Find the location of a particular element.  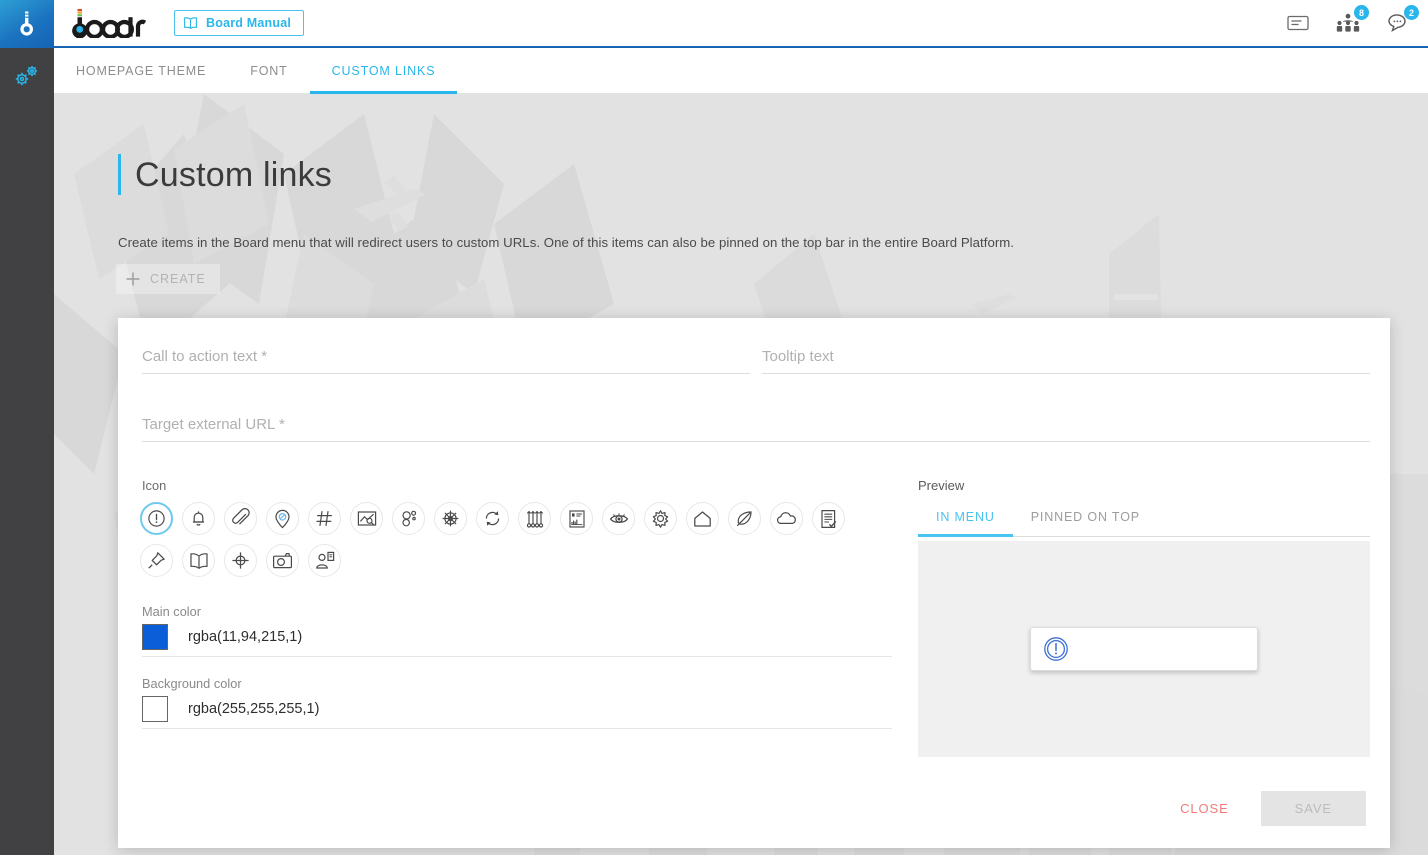

dialog-footer: CLOSE SAVE is located at coordinates (1268, 808).